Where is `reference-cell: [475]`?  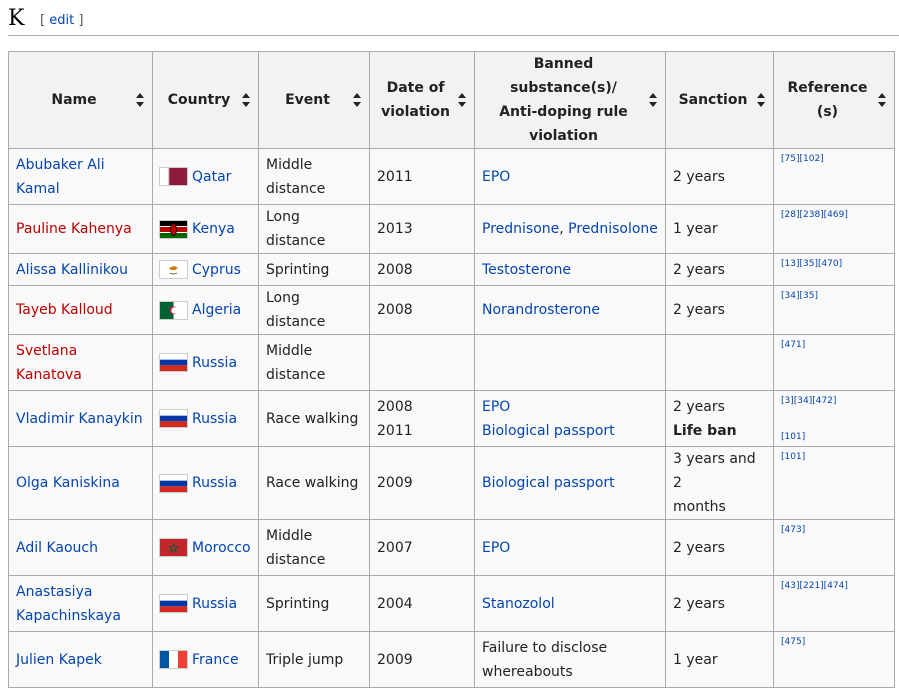 reference-cell: [475] is located at coordinates (834, 659).